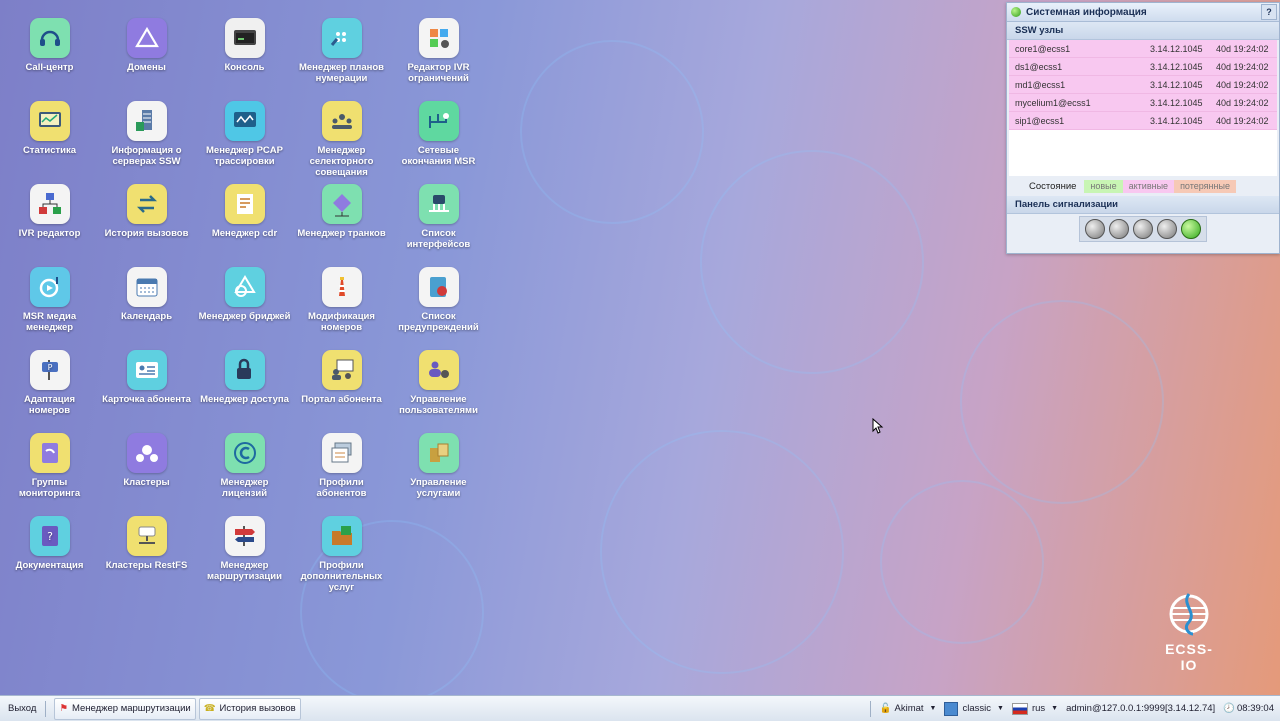 The width and height of the screenshot is (1280, 721). I want to click on desktop-icon: Список интерфейсов, so click(438, 217).